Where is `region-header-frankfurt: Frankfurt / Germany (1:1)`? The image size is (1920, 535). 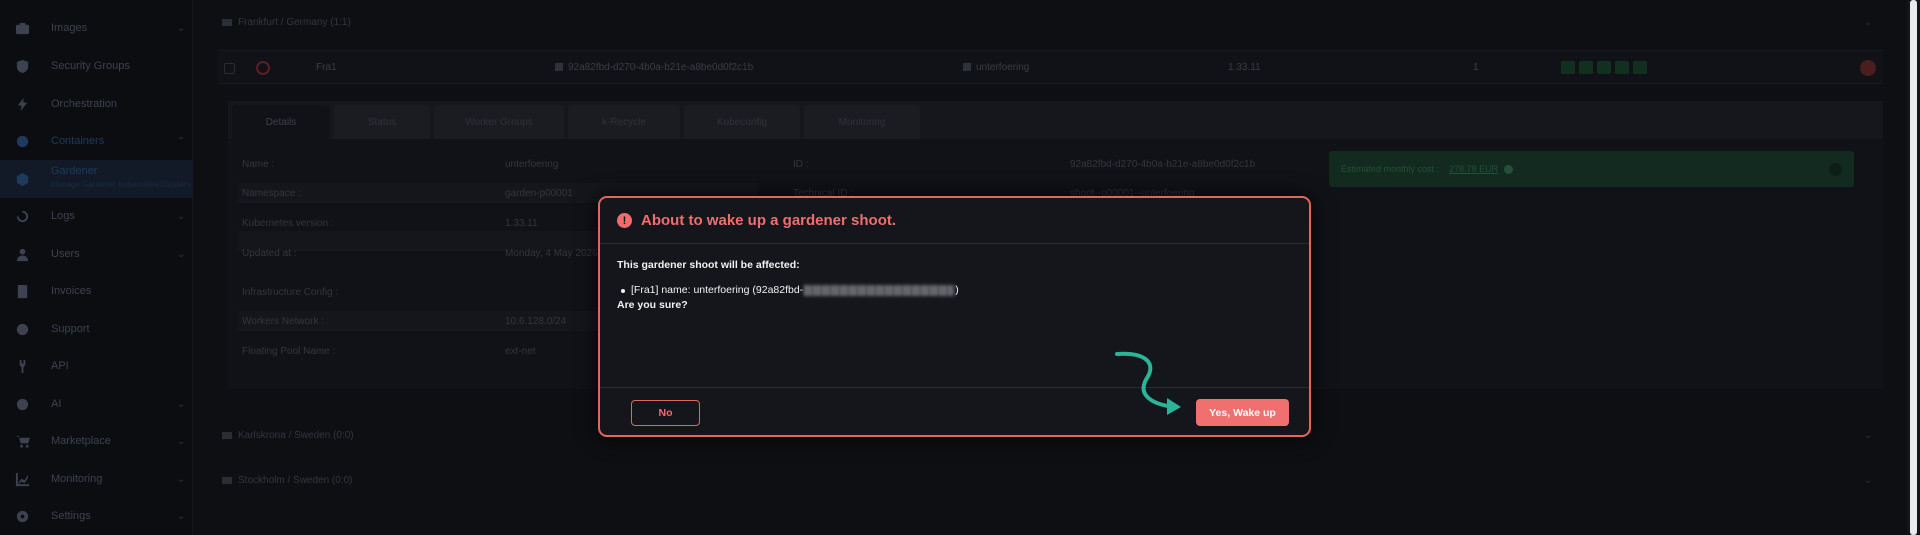 region-header-frankfurt: Frankfurt / Germany (1:1) is located at coordinates (286, 22).